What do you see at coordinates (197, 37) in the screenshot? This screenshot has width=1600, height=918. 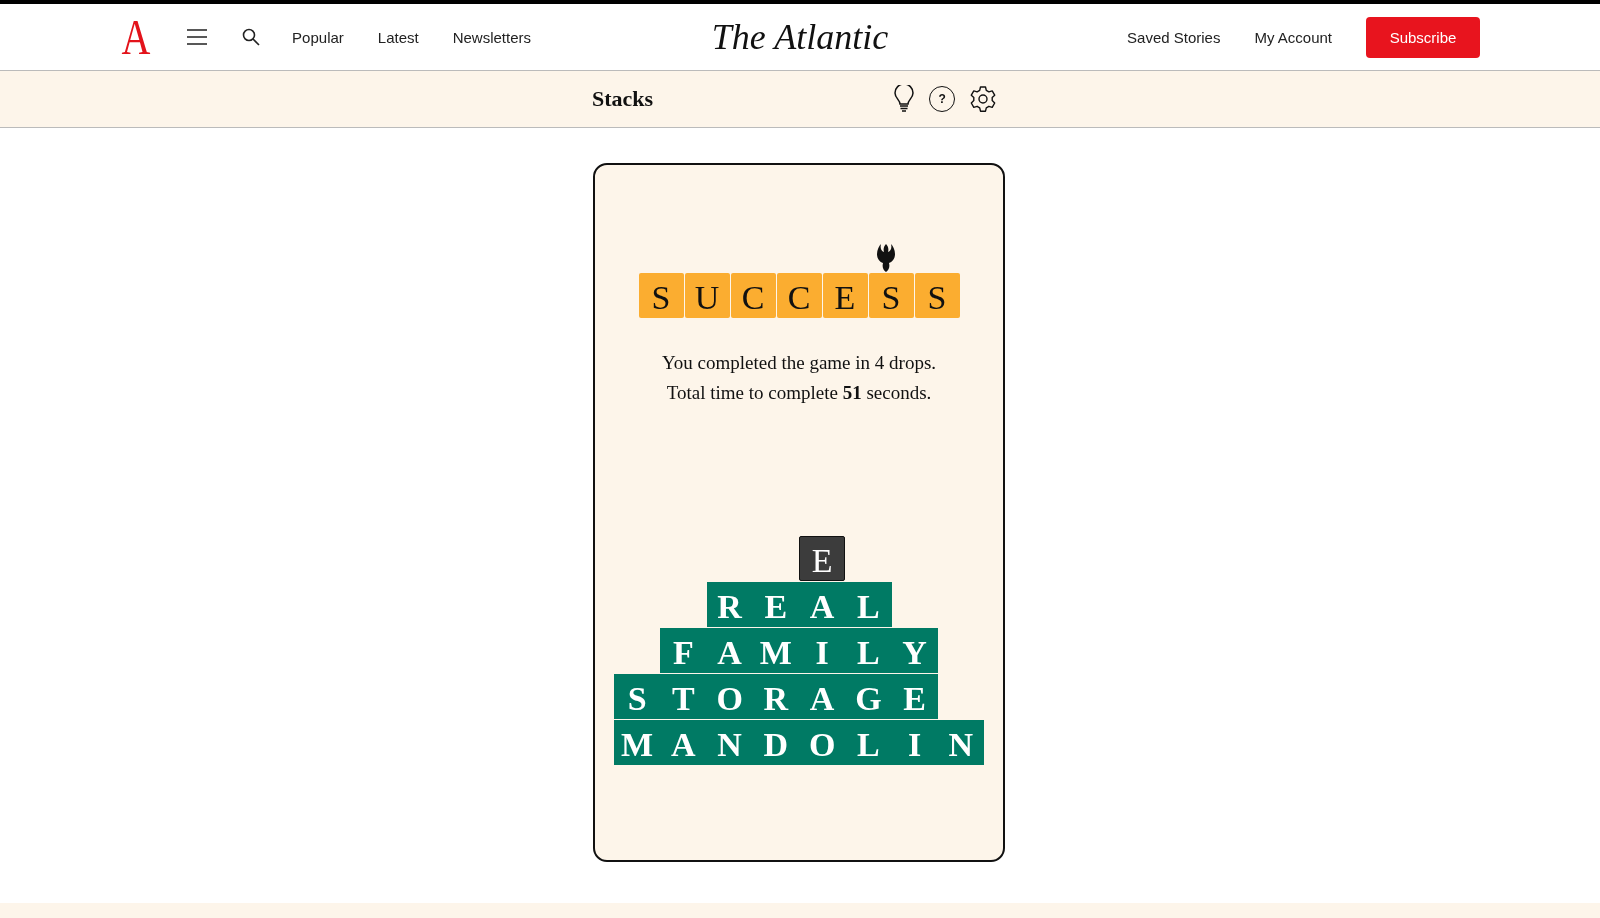 I see `menu-icon` at bounding box center [197, 37].